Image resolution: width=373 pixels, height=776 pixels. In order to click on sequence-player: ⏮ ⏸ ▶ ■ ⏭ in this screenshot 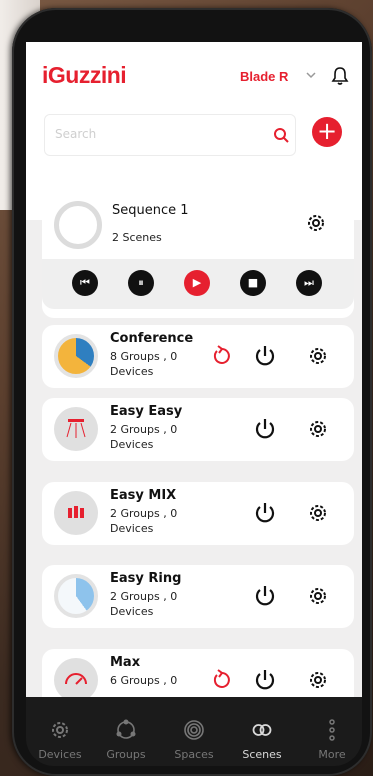, I will do `click(198, 284)`.